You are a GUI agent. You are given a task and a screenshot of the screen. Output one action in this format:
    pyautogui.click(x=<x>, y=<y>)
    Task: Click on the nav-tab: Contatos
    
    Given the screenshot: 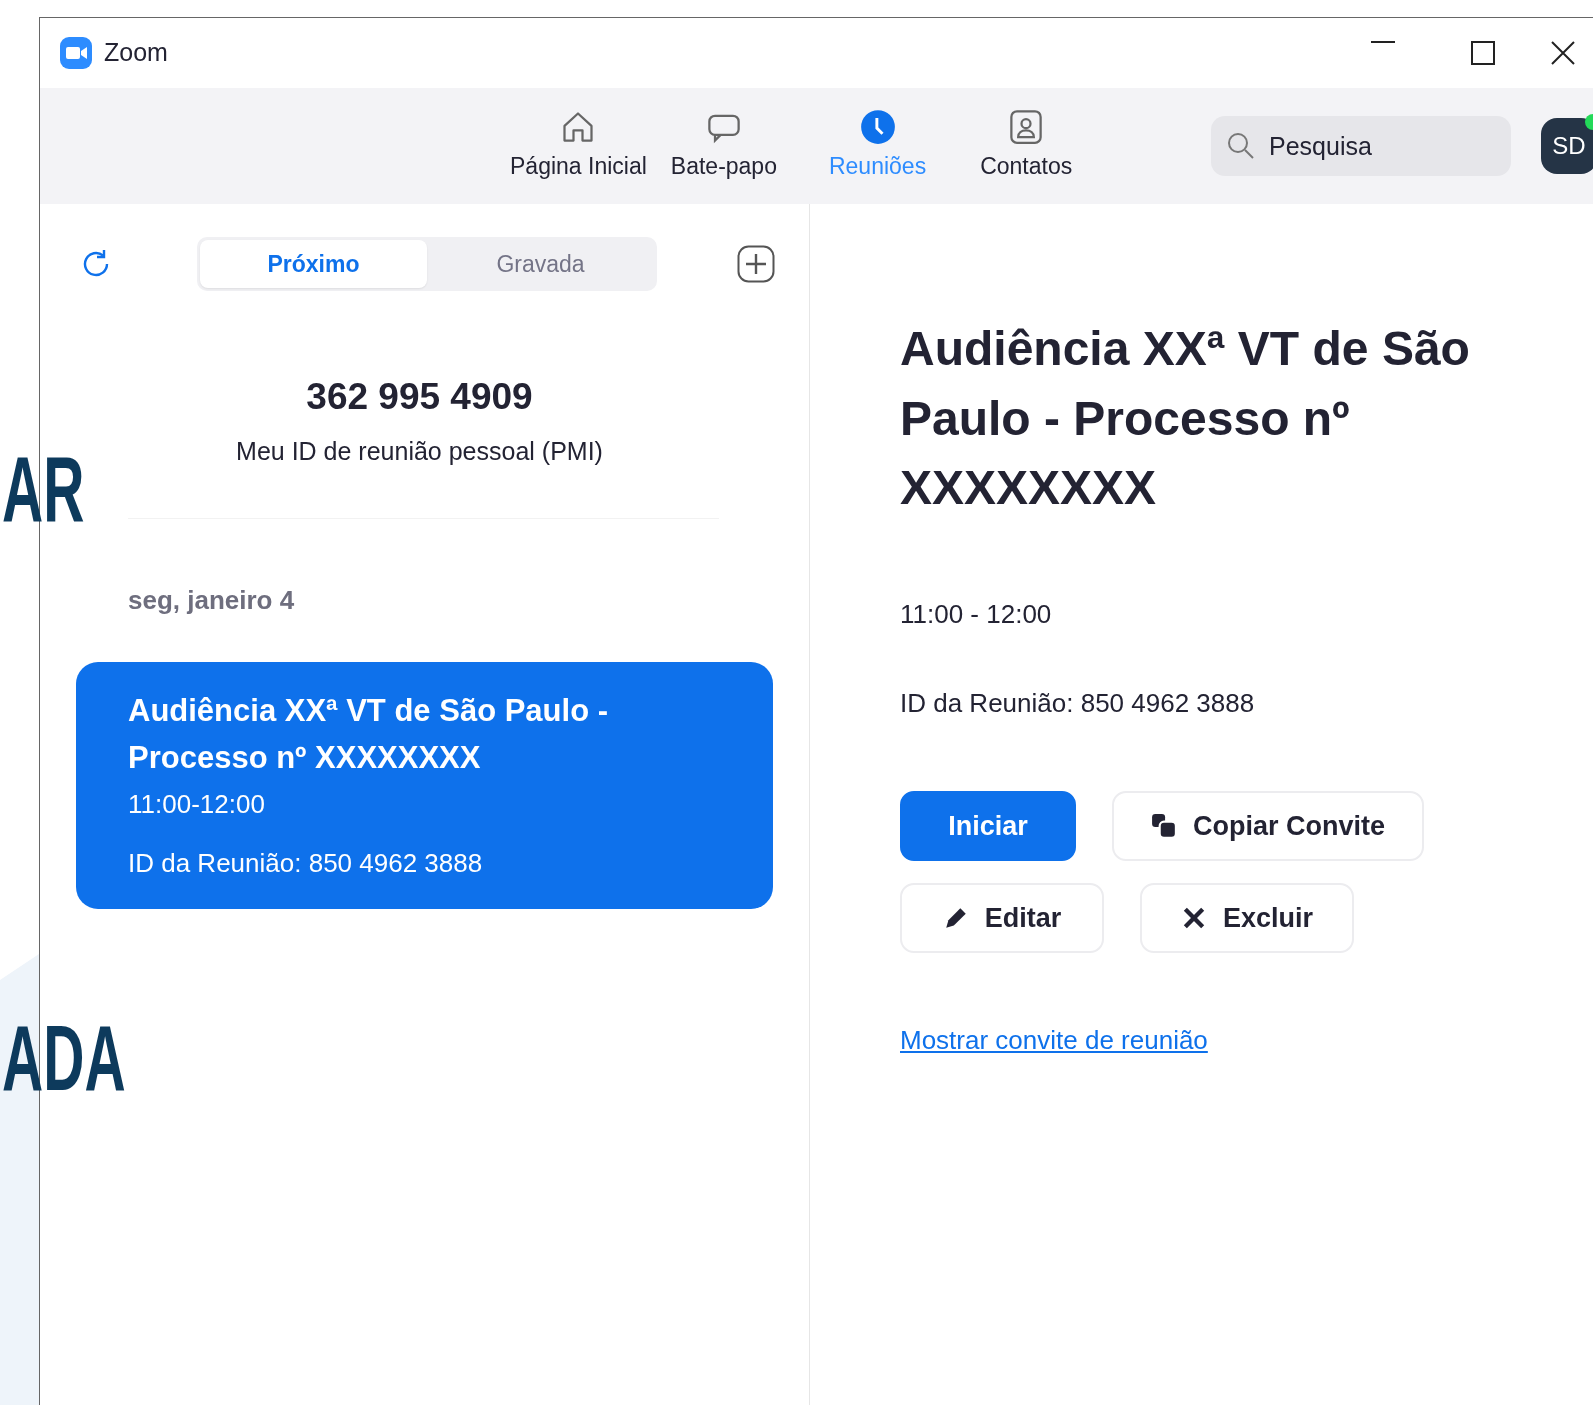 What is the action you would take?
    pyautogui.click(x=1026, y=146)
    